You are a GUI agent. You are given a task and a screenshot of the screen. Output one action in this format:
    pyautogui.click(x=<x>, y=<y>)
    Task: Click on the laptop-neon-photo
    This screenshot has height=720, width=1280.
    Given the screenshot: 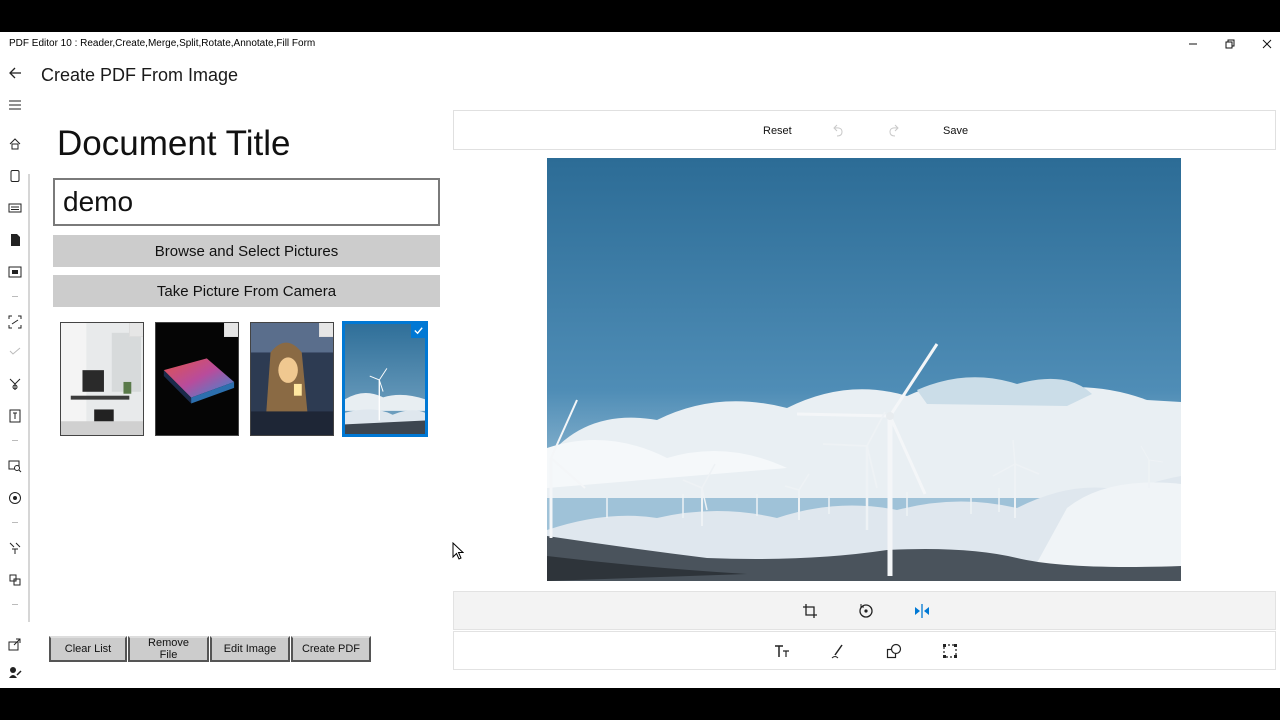 What is the action you would take?
    pyautogui.click(x=197, y=379)
    